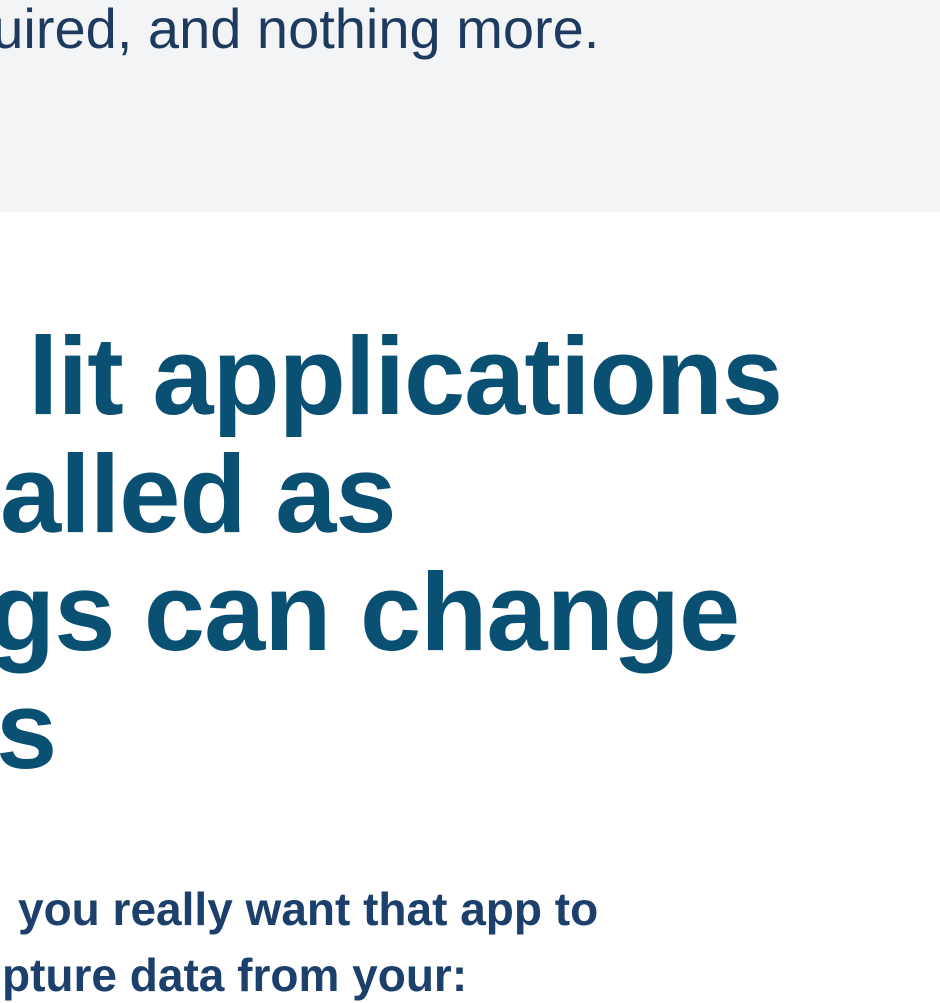  Describe the element at coordinates (28, 730) in the screenshot. I see `heading-line-4: s` at that location.